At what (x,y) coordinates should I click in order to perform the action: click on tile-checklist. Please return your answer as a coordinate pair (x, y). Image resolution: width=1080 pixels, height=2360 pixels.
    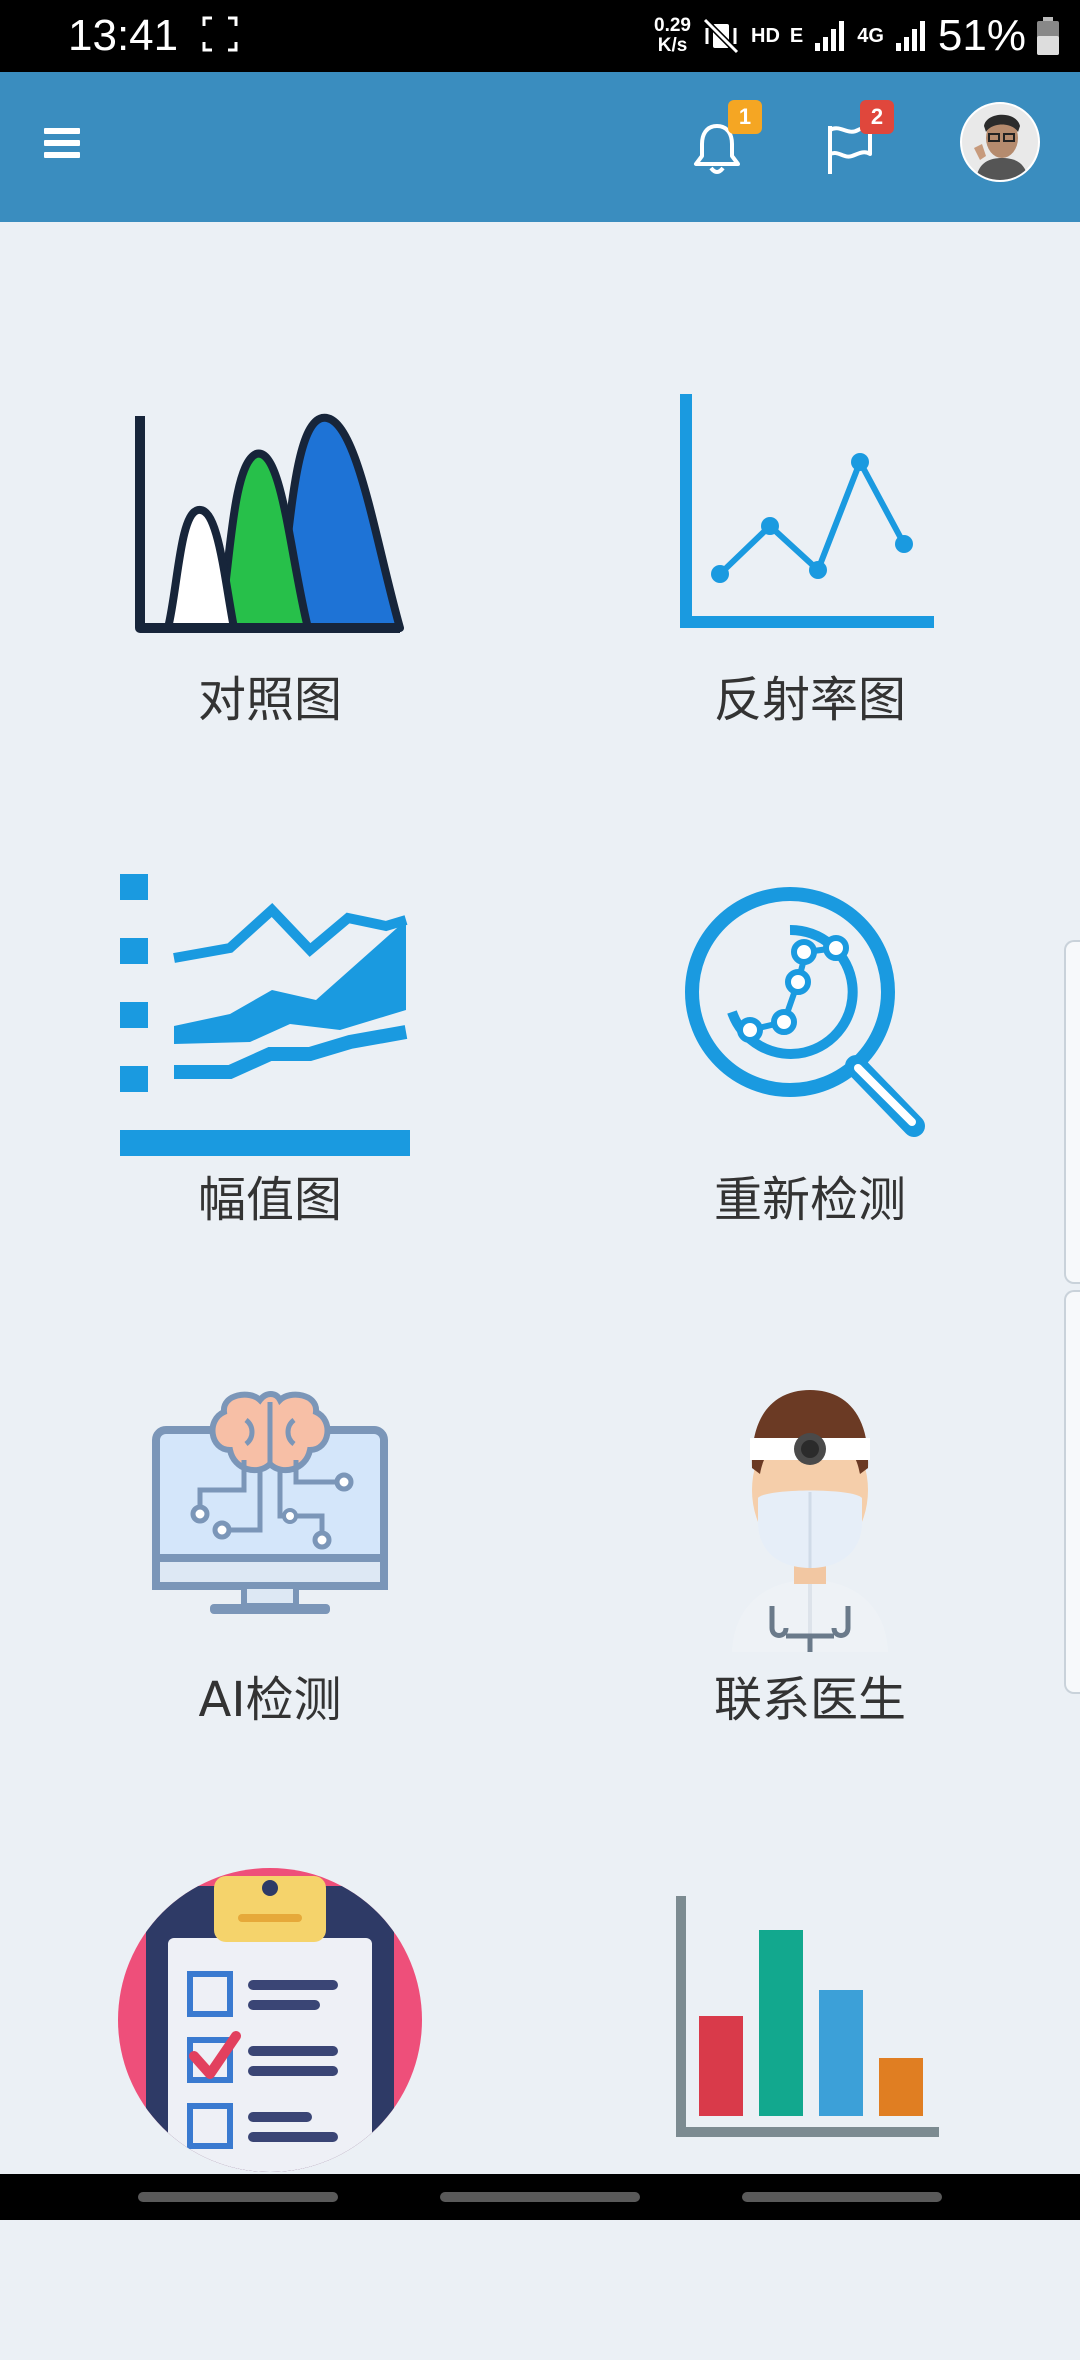
    Looking at the image, I should click on (270, 2110).